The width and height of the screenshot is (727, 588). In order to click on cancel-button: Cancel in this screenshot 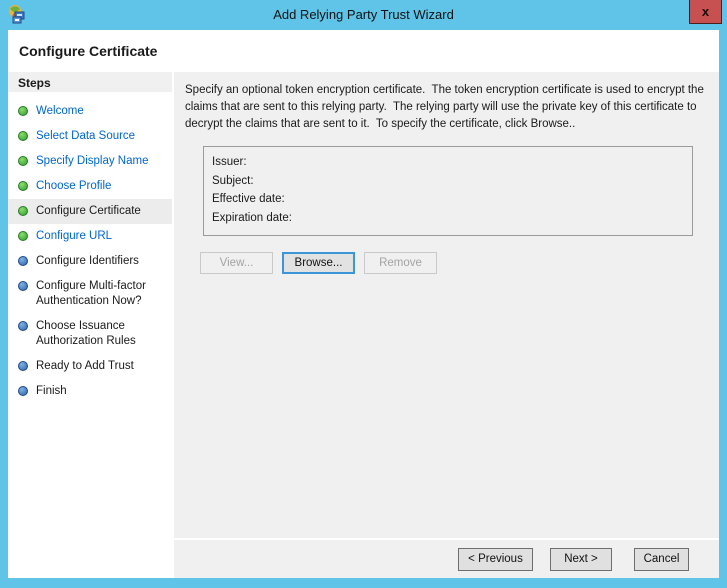, I will do `click(661, 559)`.